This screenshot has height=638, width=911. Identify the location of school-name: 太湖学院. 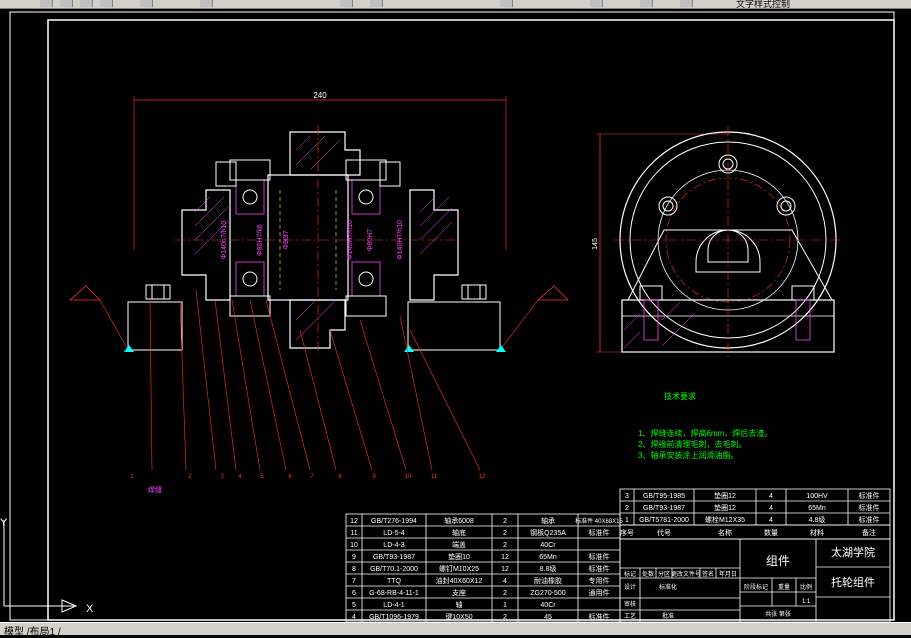
(853, 552).